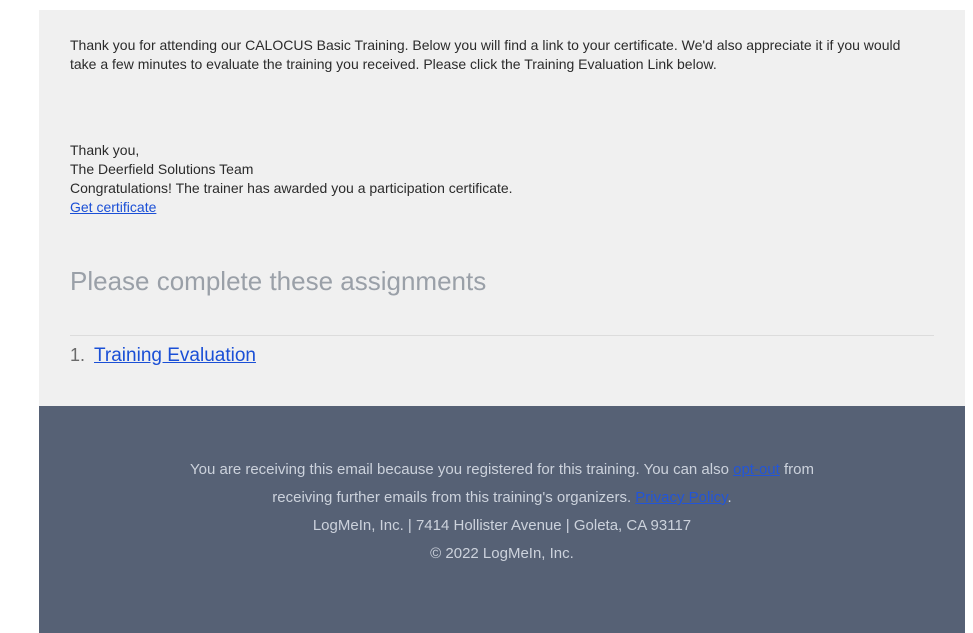 This screenshot has height=633, width=973. What do you see at coordinates (756, 469) in the screenshot?
I see `opt-out-link: opt-out` at bounding box center [756, 469].